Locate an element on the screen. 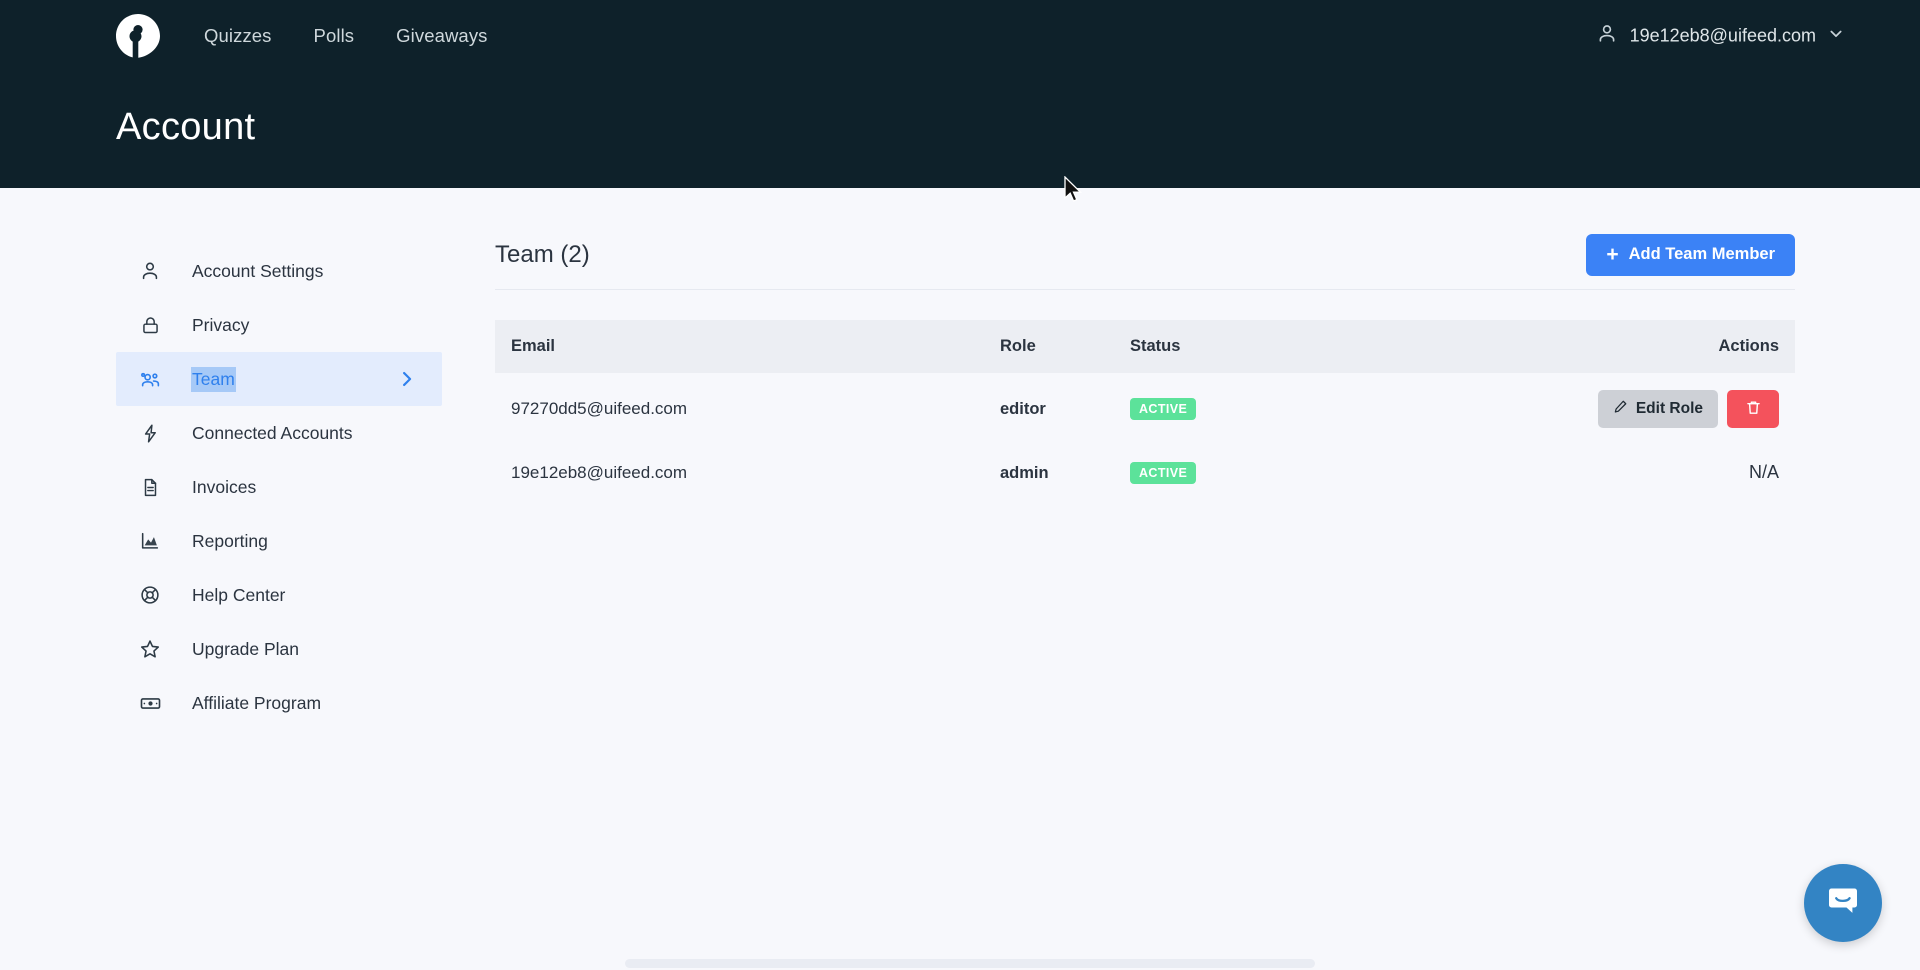 Image resolution: width=1920 pixels, height=970 pixels. sidebar-item-help-center: Help Center is located at coordinates (279, 595).